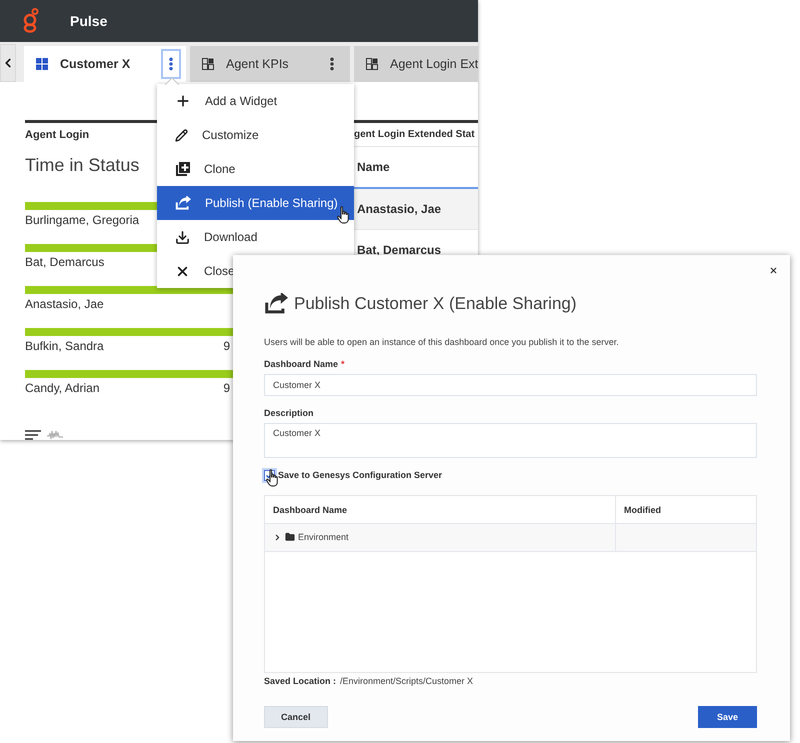 The image size is (800, 743). What do you see at coordinates (510, 385) in the screenshot?
I see `name-field: Customer X` at bounding box center [510, 385].